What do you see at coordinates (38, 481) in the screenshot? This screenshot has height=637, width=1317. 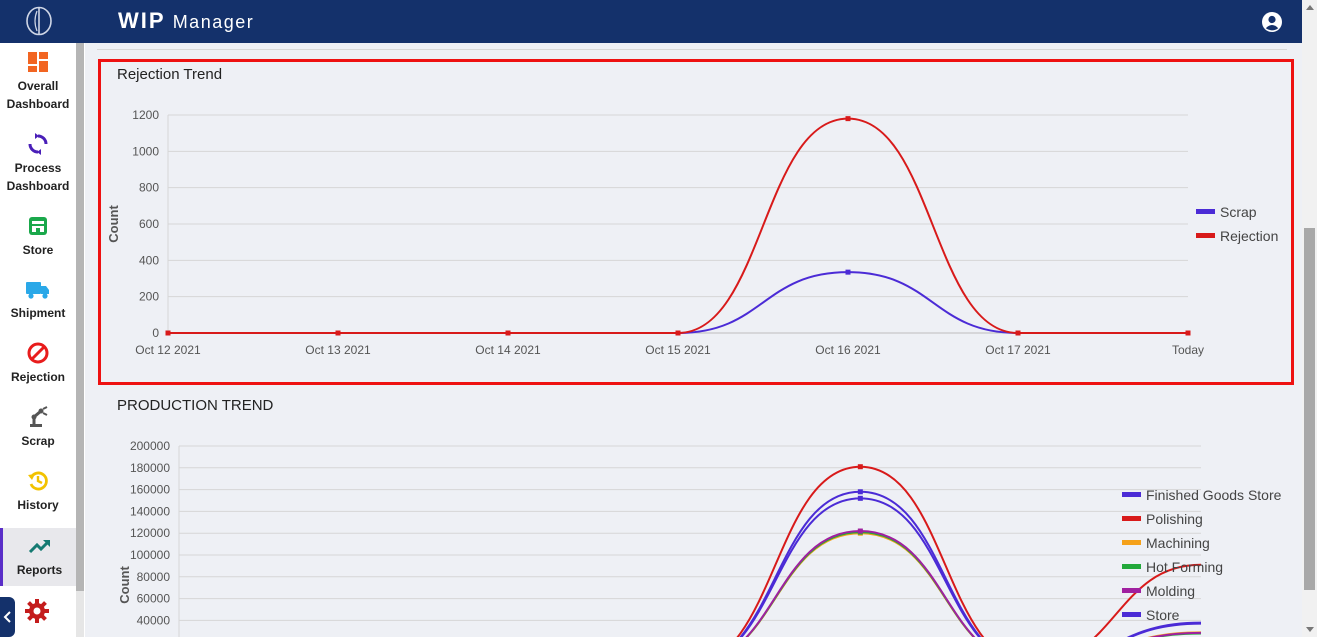 I see `history-icon` at bounding box center [38, 481].